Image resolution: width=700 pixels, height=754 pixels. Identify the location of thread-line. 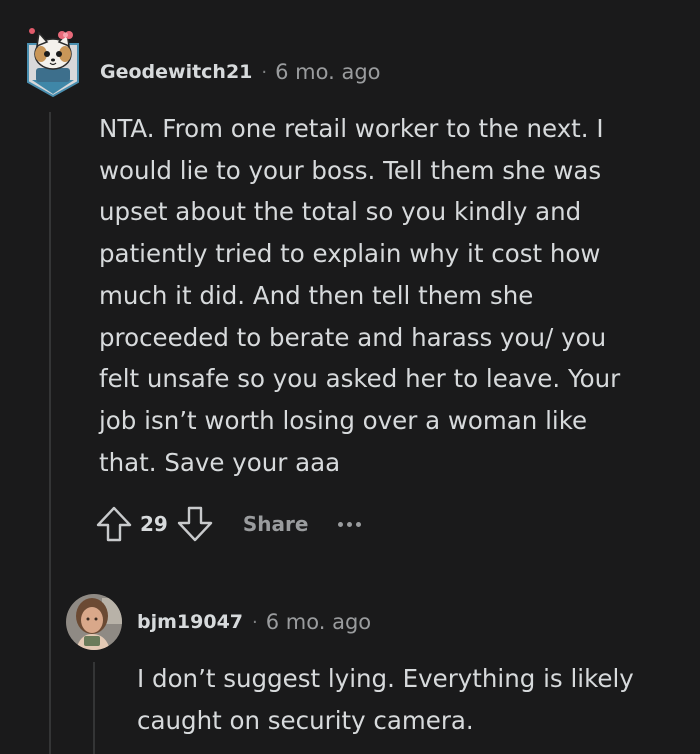
(50, 433).